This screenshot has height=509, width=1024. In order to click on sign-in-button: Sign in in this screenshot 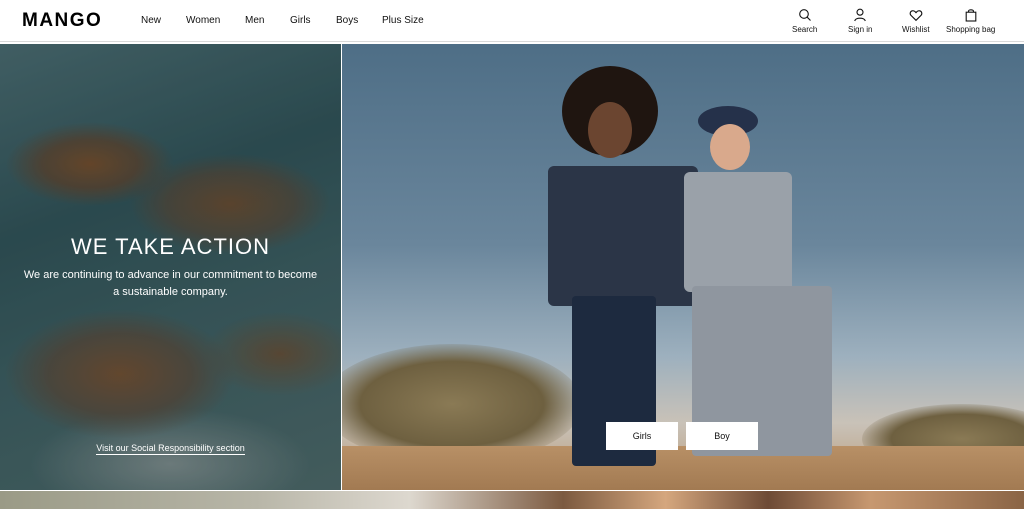, I will do `click(860, 21)`.